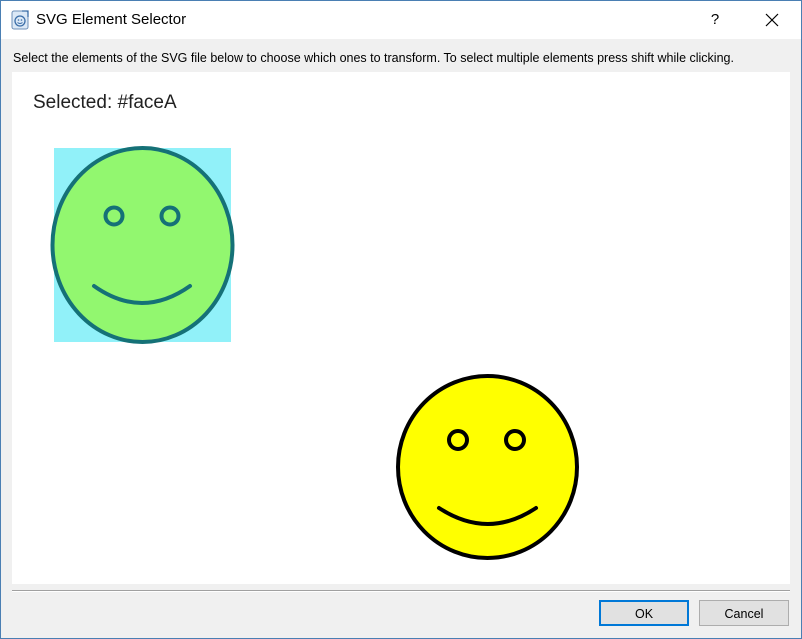  I want to click on svg-app-icon, so click(20, 20).